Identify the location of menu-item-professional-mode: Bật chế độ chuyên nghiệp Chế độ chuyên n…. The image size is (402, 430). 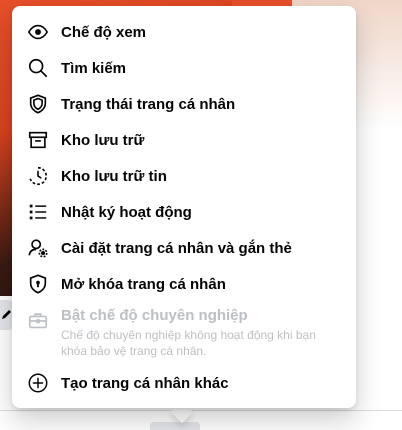
(184, 333).